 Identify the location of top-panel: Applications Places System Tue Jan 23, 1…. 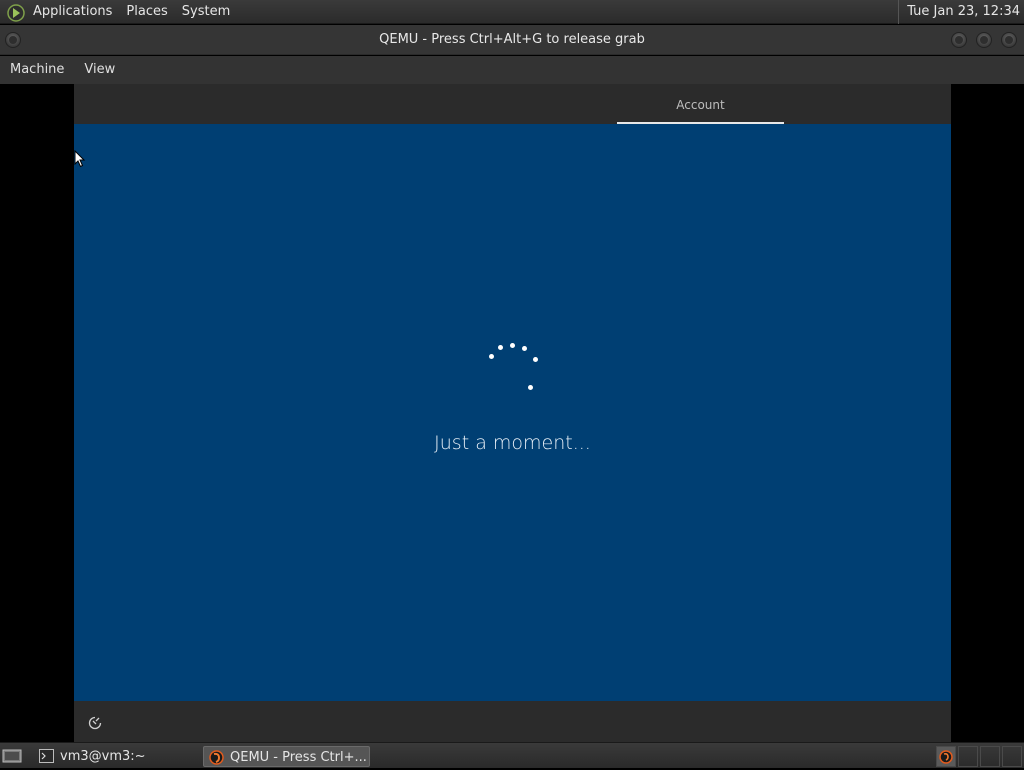
(512, 12).